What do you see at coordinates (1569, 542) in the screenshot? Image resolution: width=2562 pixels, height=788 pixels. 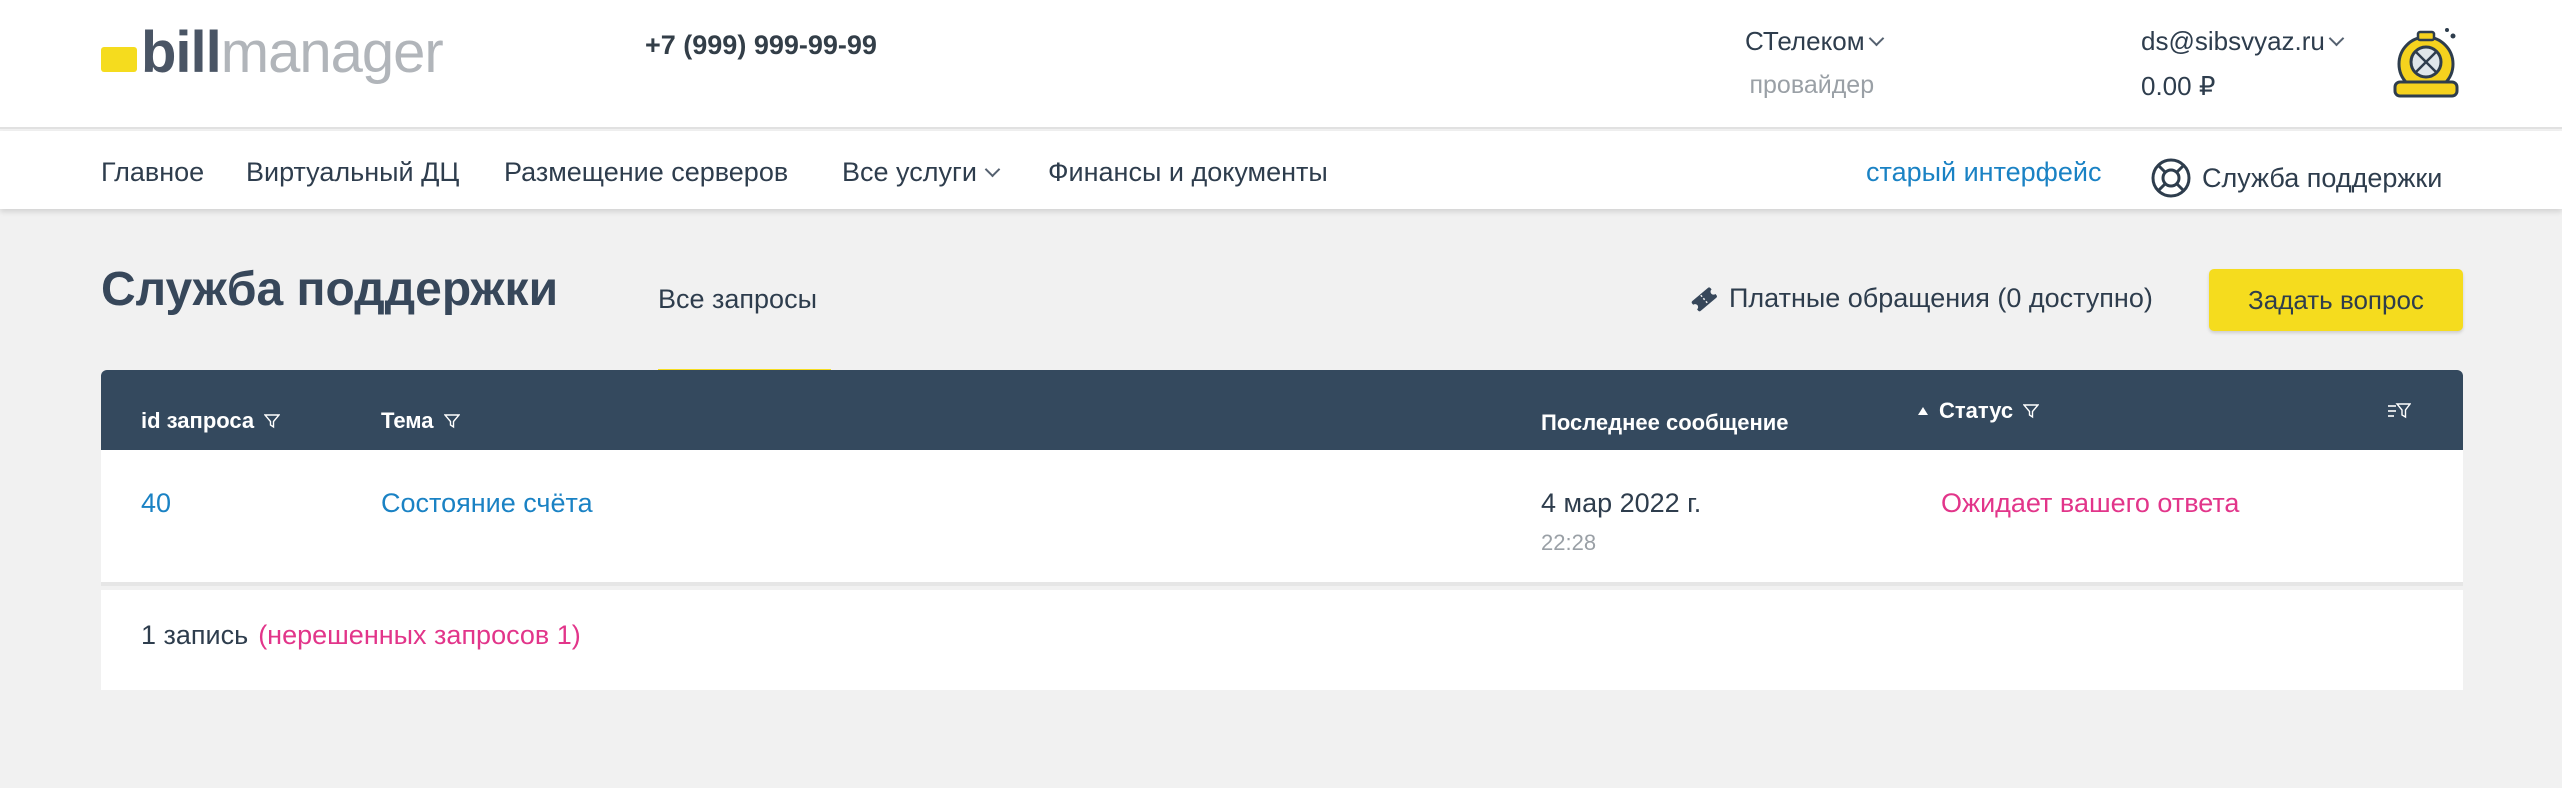 I see `last-message-time: 22:28` at bounding box center [1569, 542].